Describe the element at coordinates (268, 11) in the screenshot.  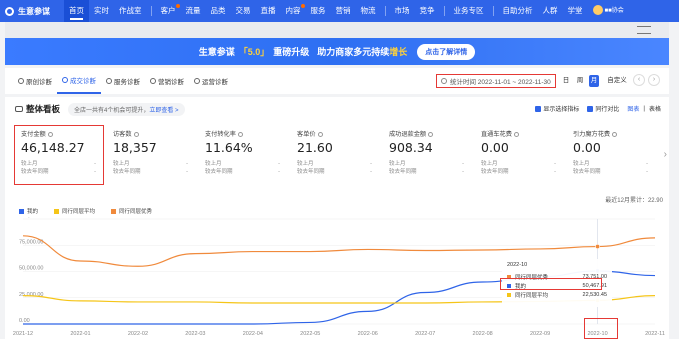
I see `nav-item-live: 直播` at that location.